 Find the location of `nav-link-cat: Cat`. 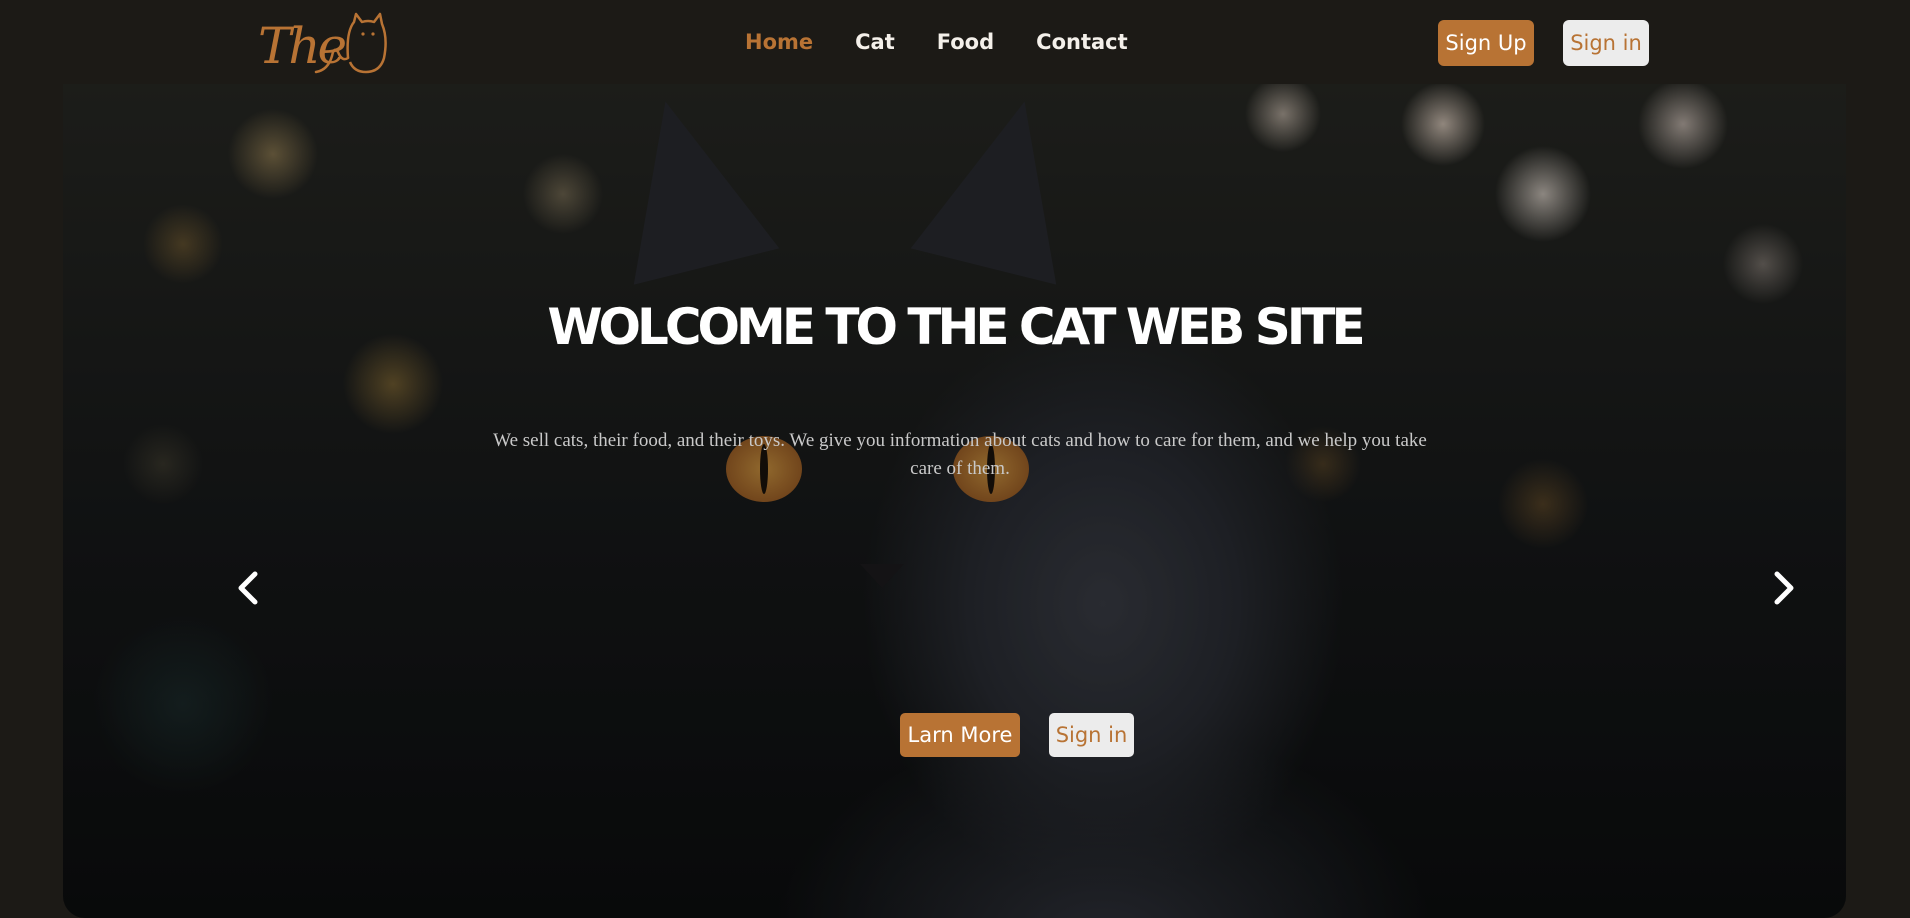

nav-link-cat: Cat is located at coordinates (875, 42).